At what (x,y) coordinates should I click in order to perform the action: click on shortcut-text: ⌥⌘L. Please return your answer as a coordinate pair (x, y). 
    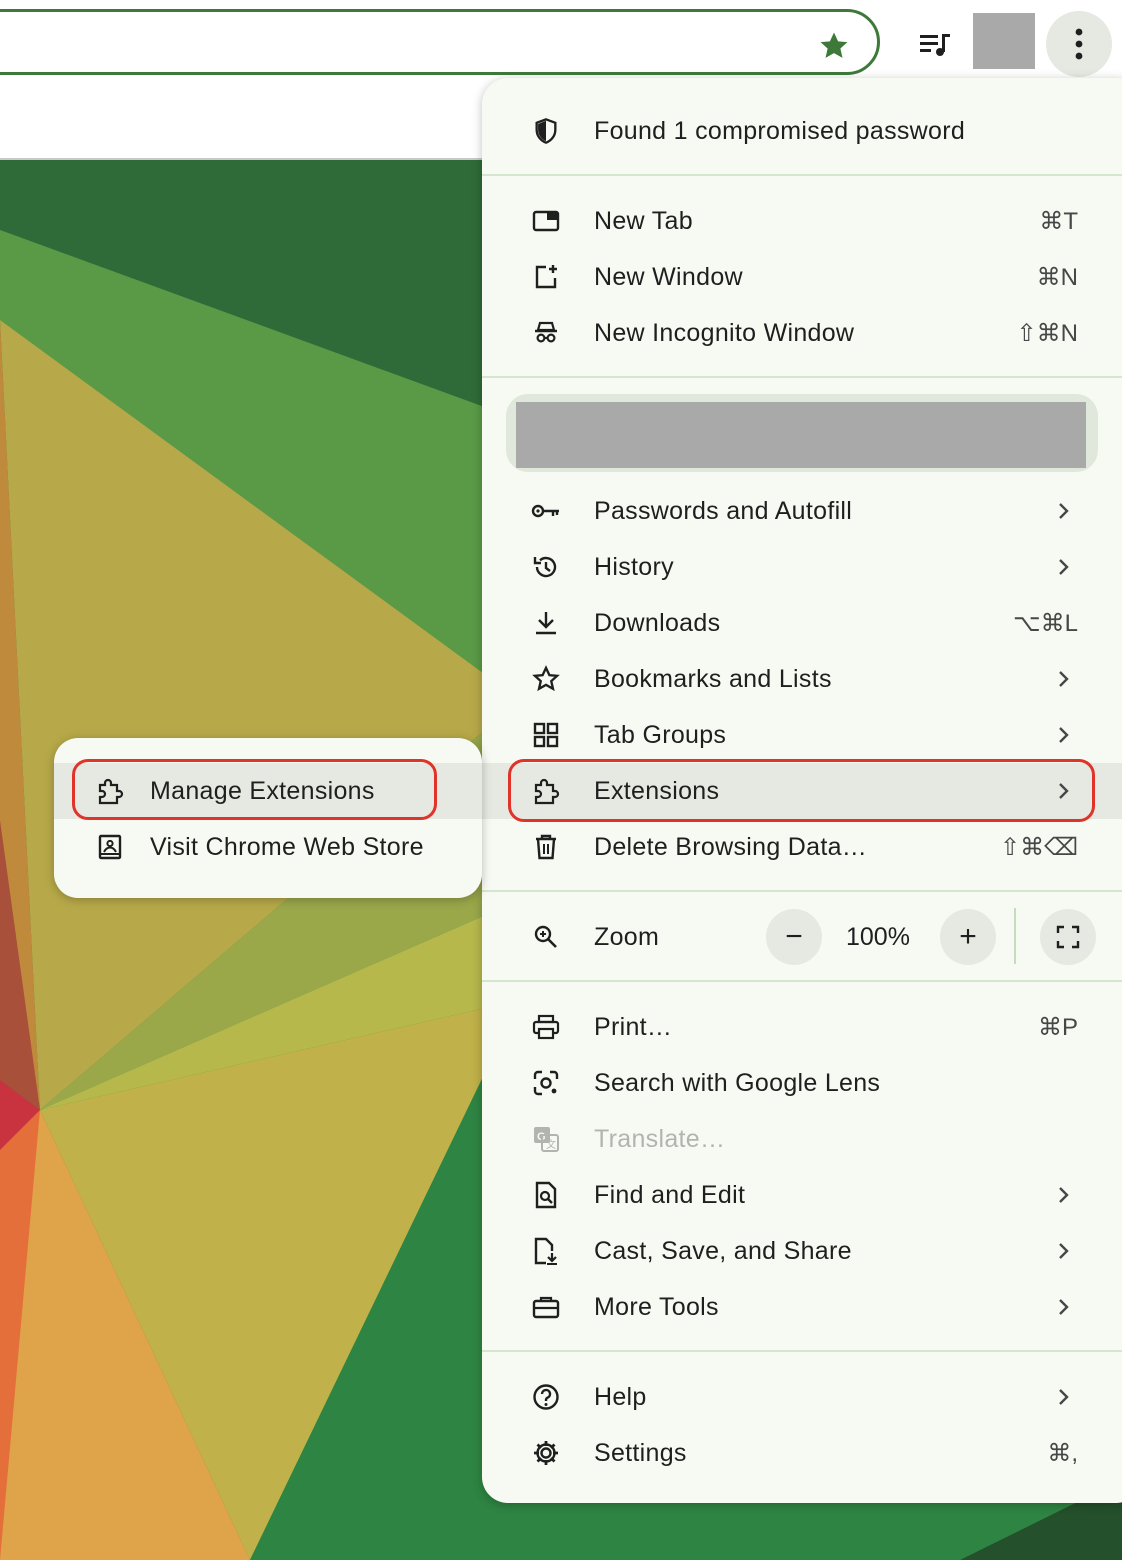
    Looking at the image, I should click on (1045, 623).